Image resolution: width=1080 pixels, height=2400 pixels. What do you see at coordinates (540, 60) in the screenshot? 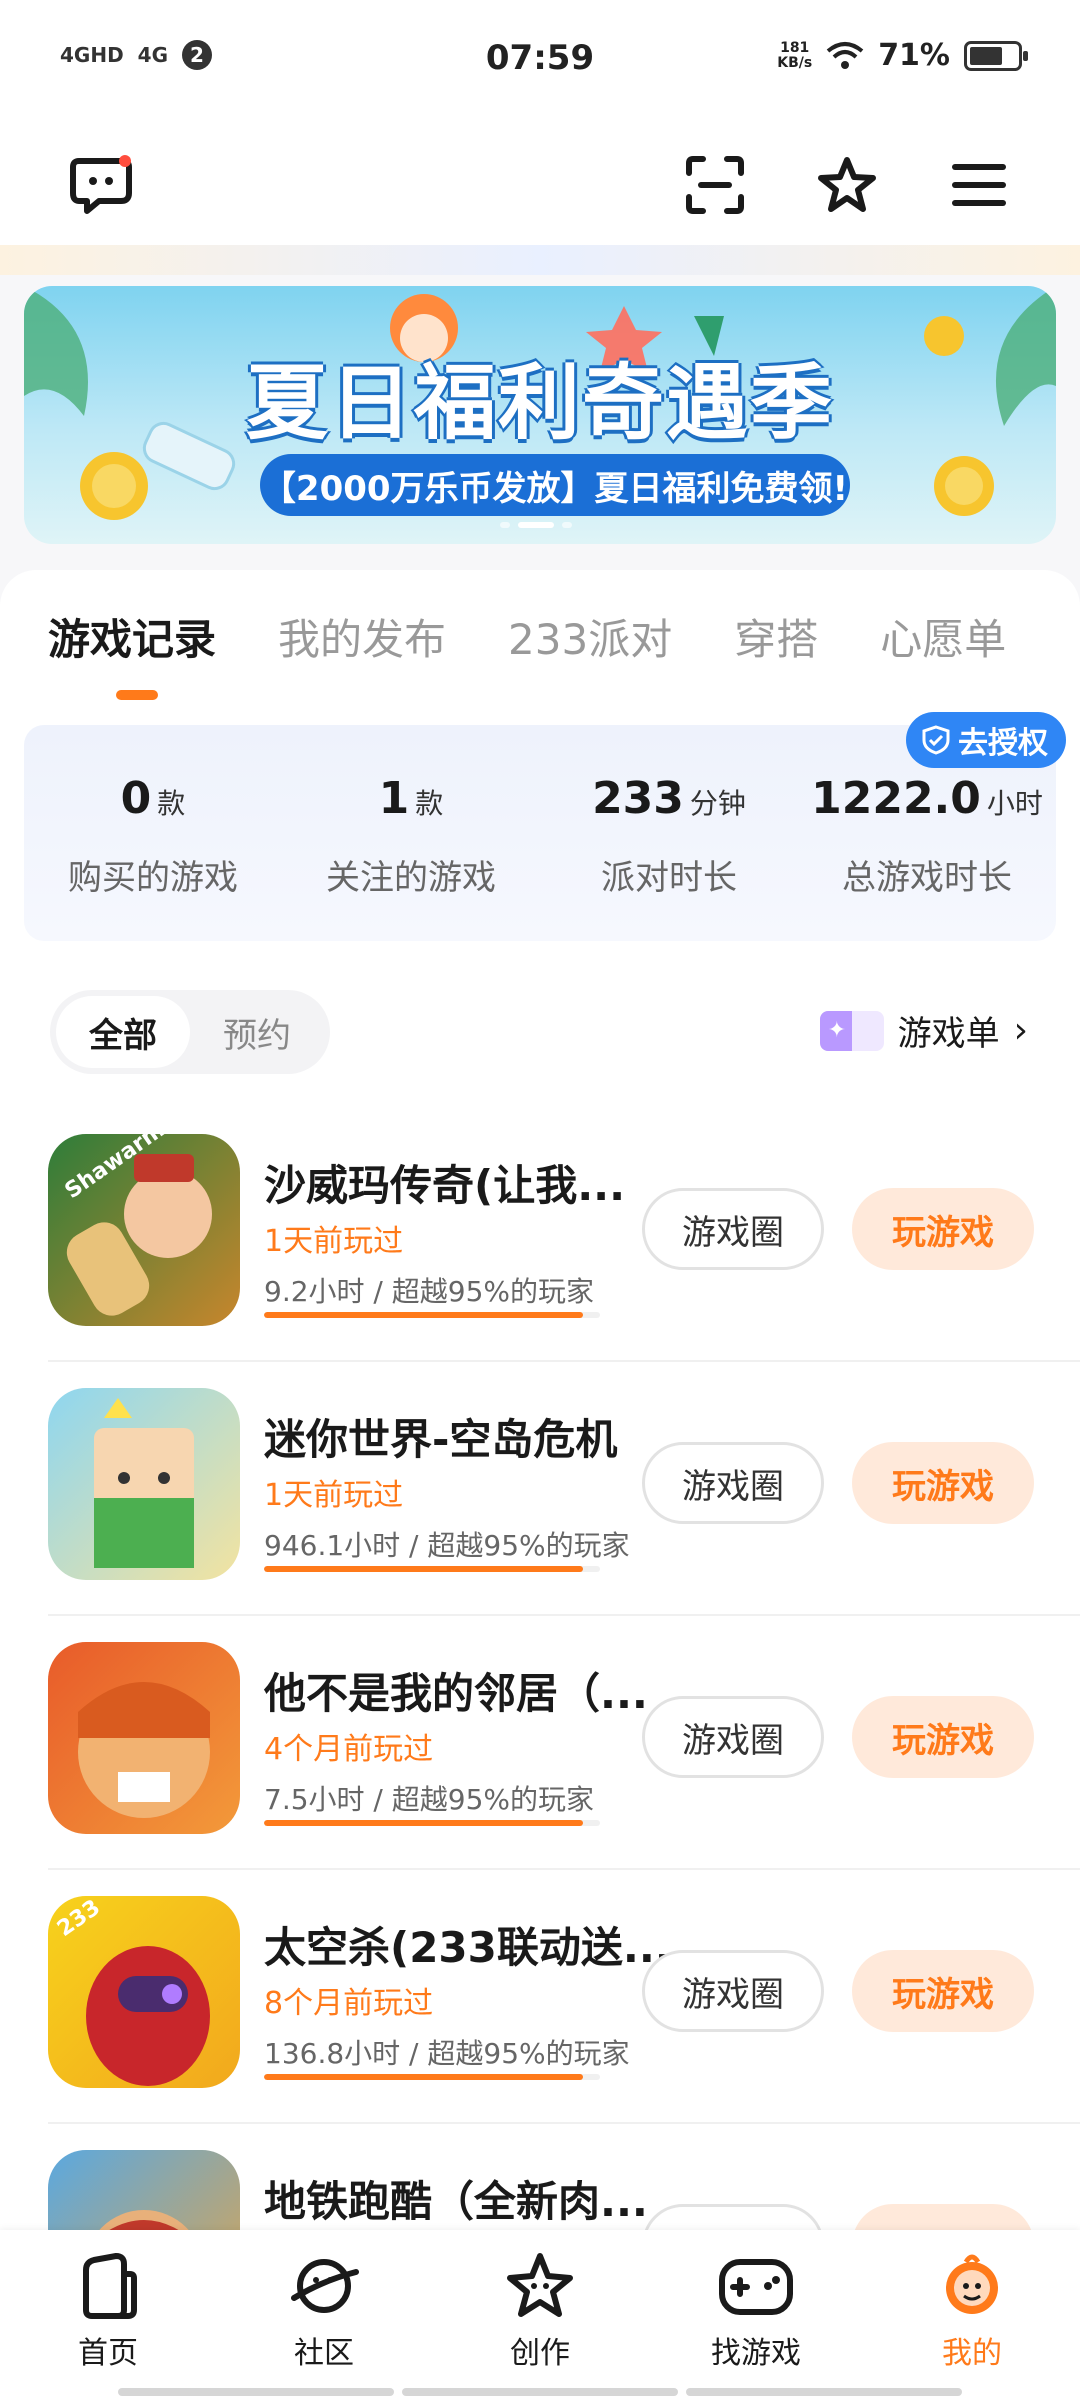
I see `status-bar: 4GHD 4G 2 07:59 181 KB/s 71%` at bounding box center [540, 60].